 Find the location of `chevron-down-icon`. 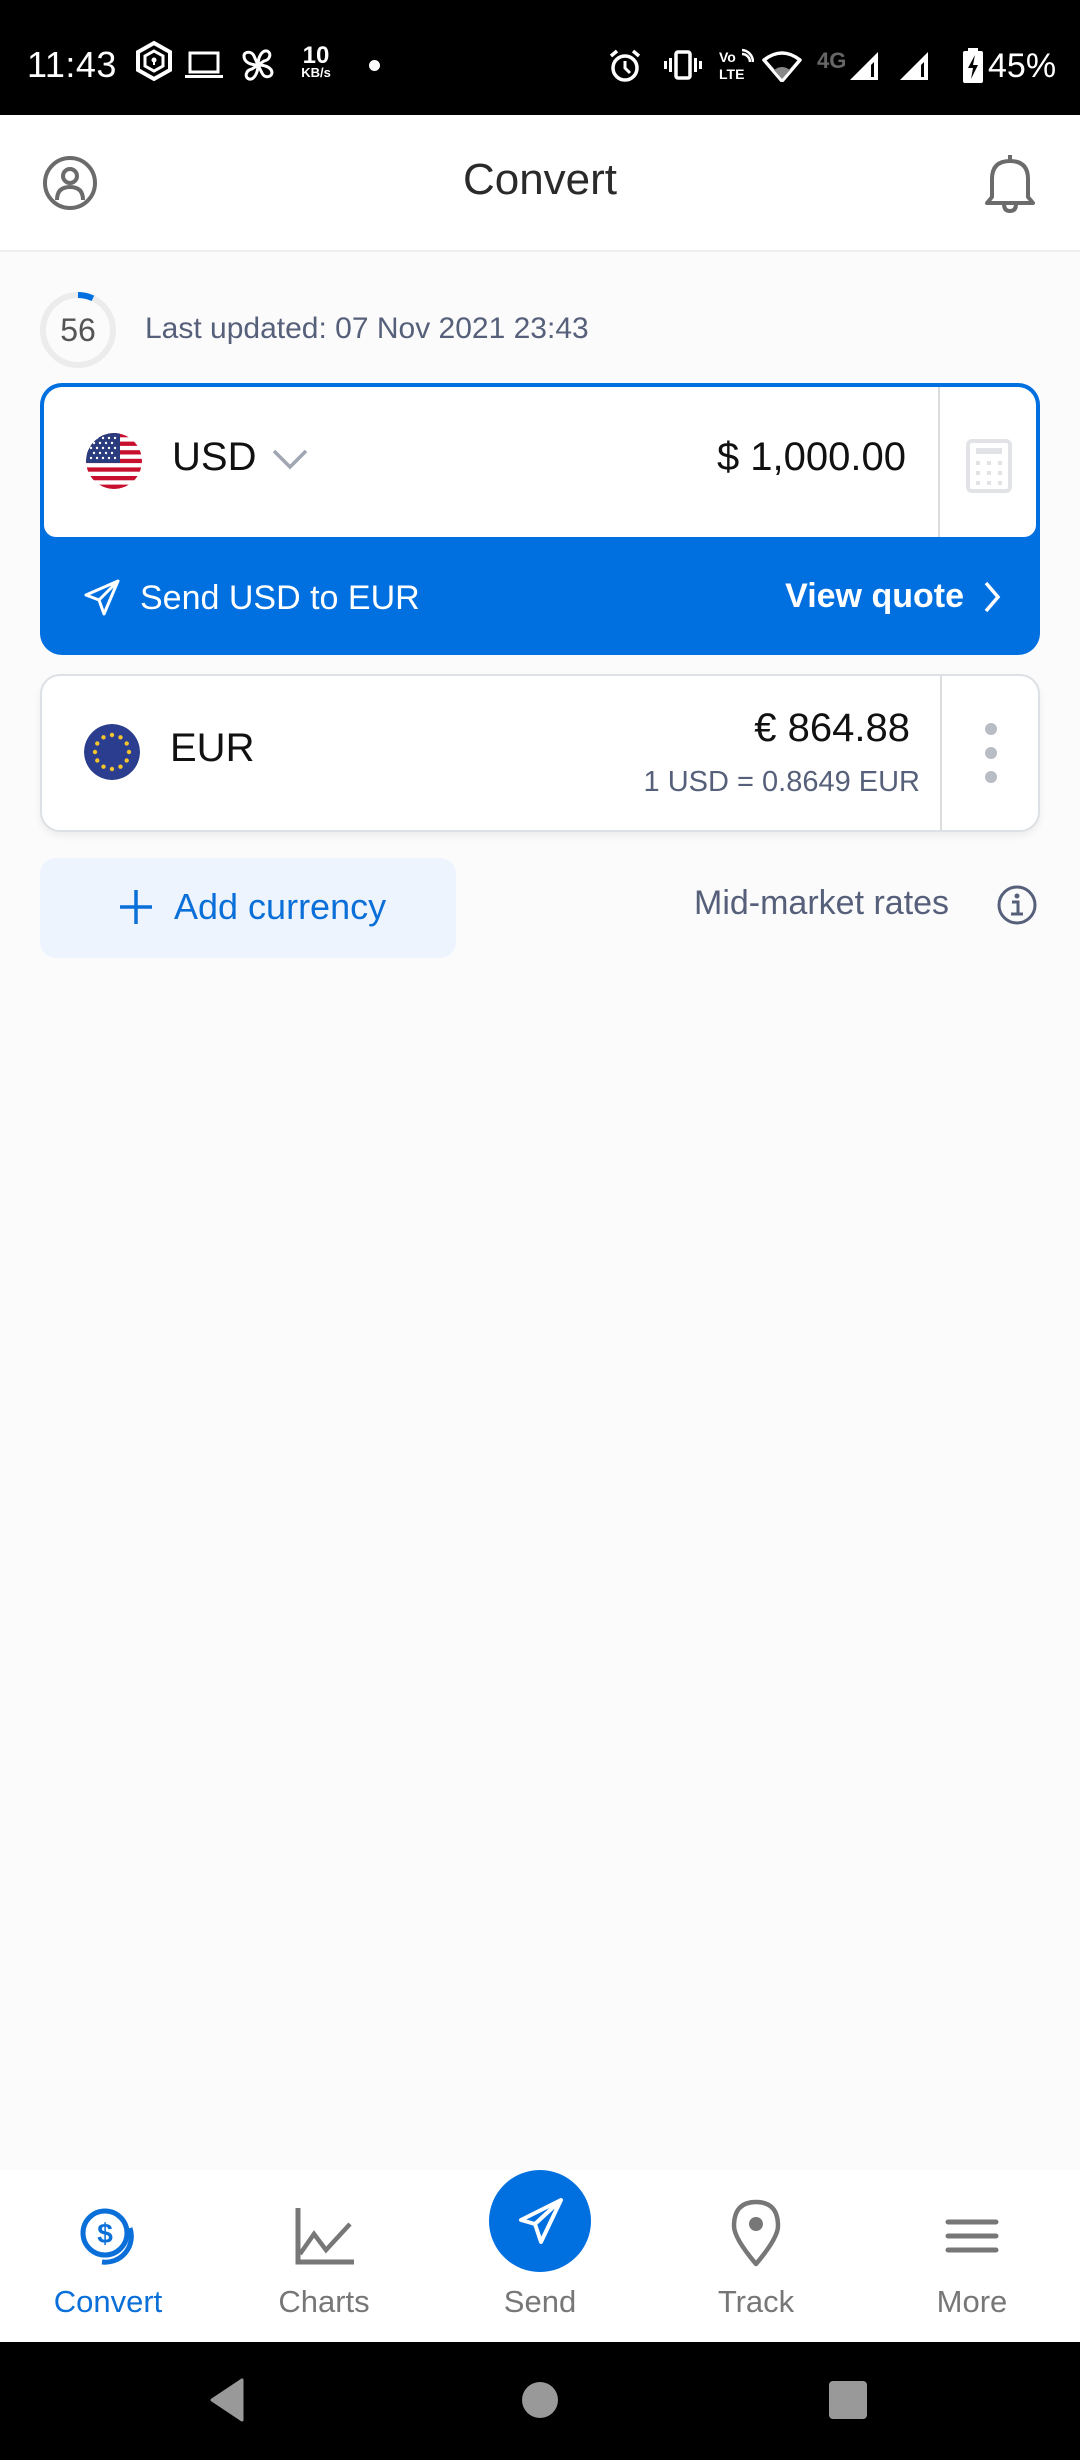

chevron-down-icon is located at coordinates (290, 459).